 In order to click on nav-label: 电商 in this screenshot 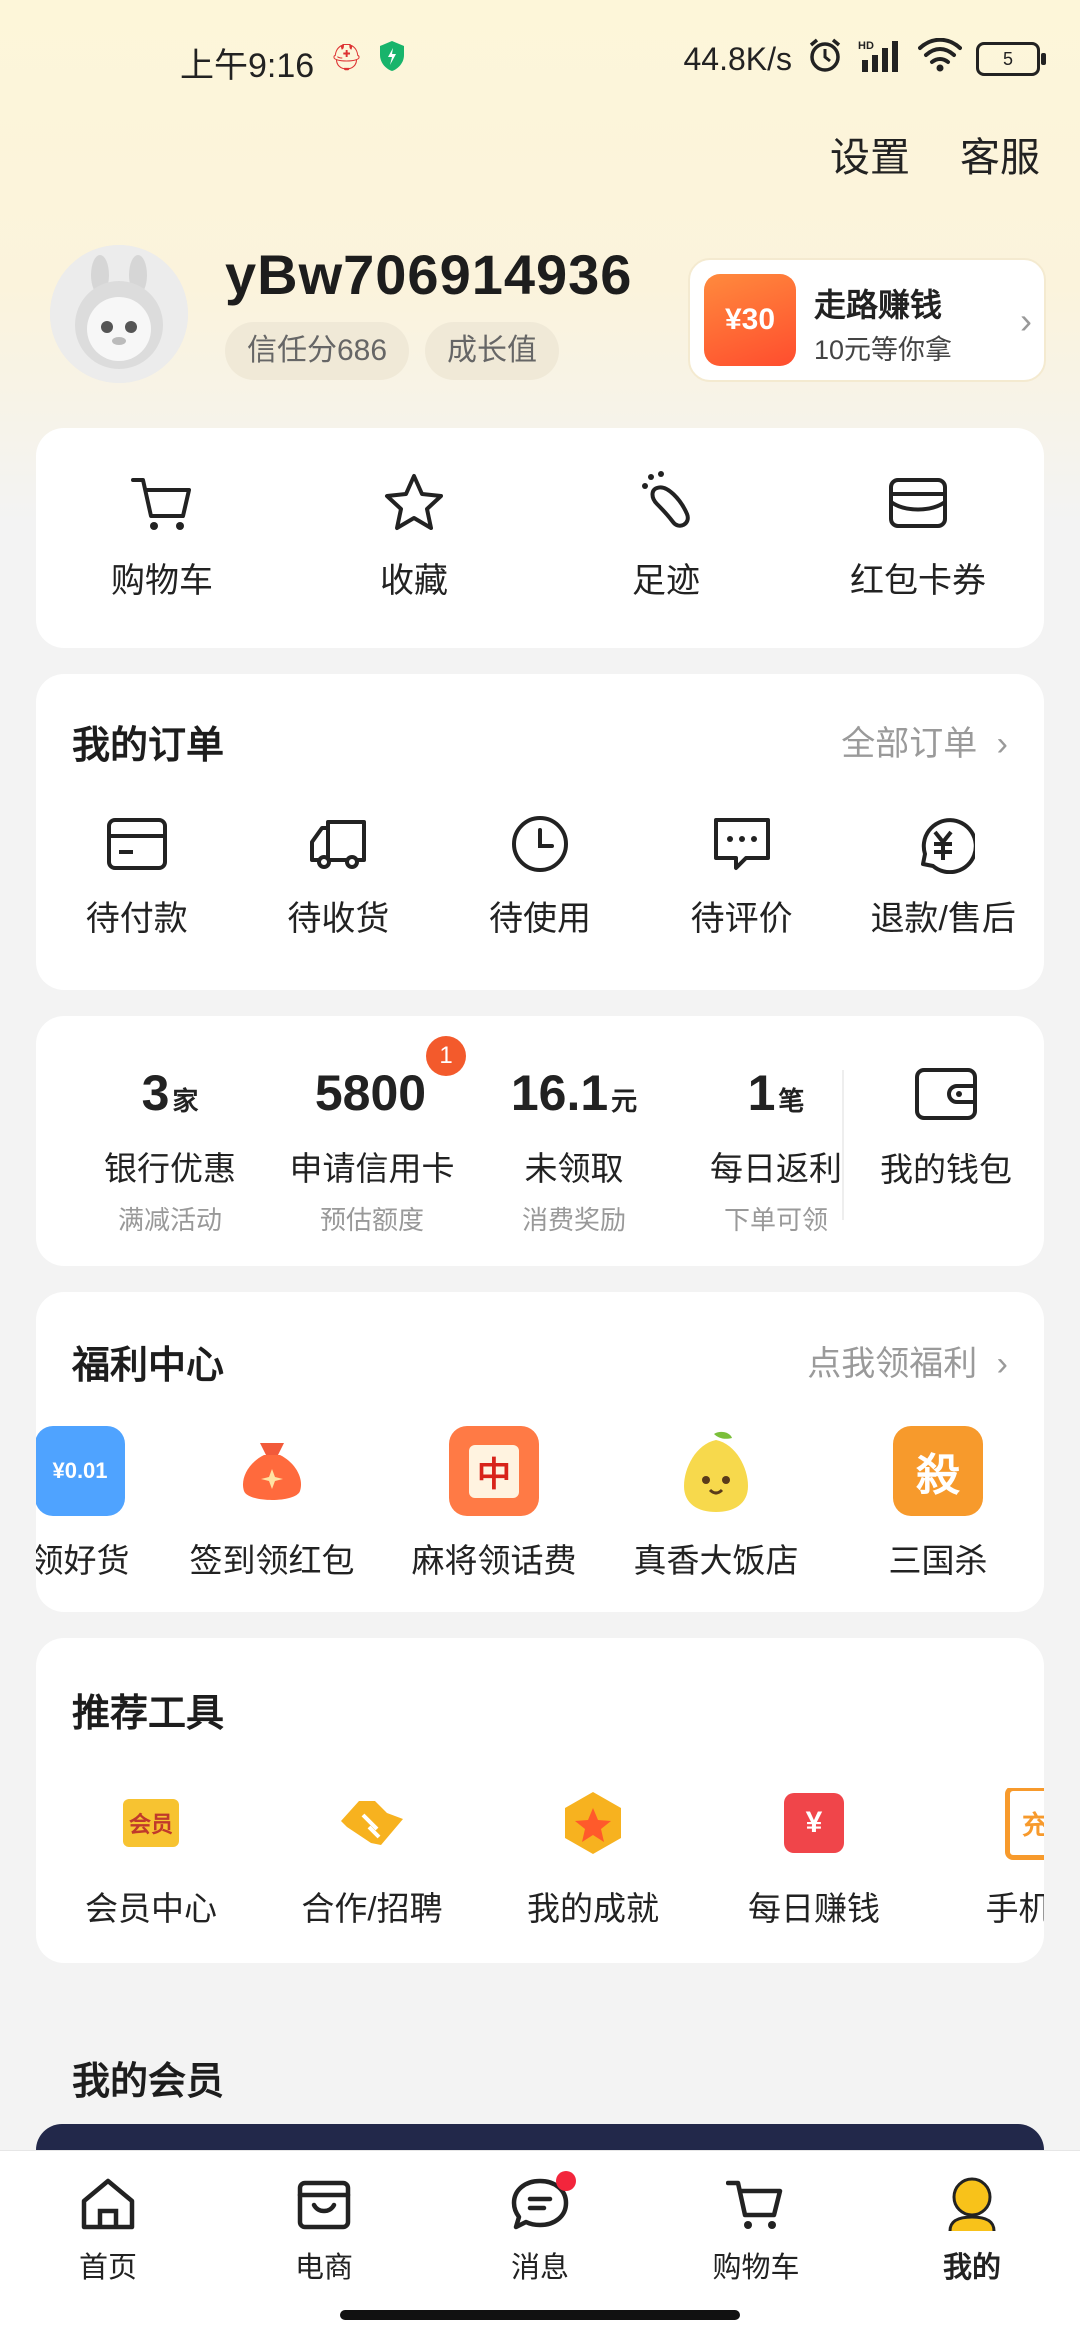, I will do `click(323, 2268)`.